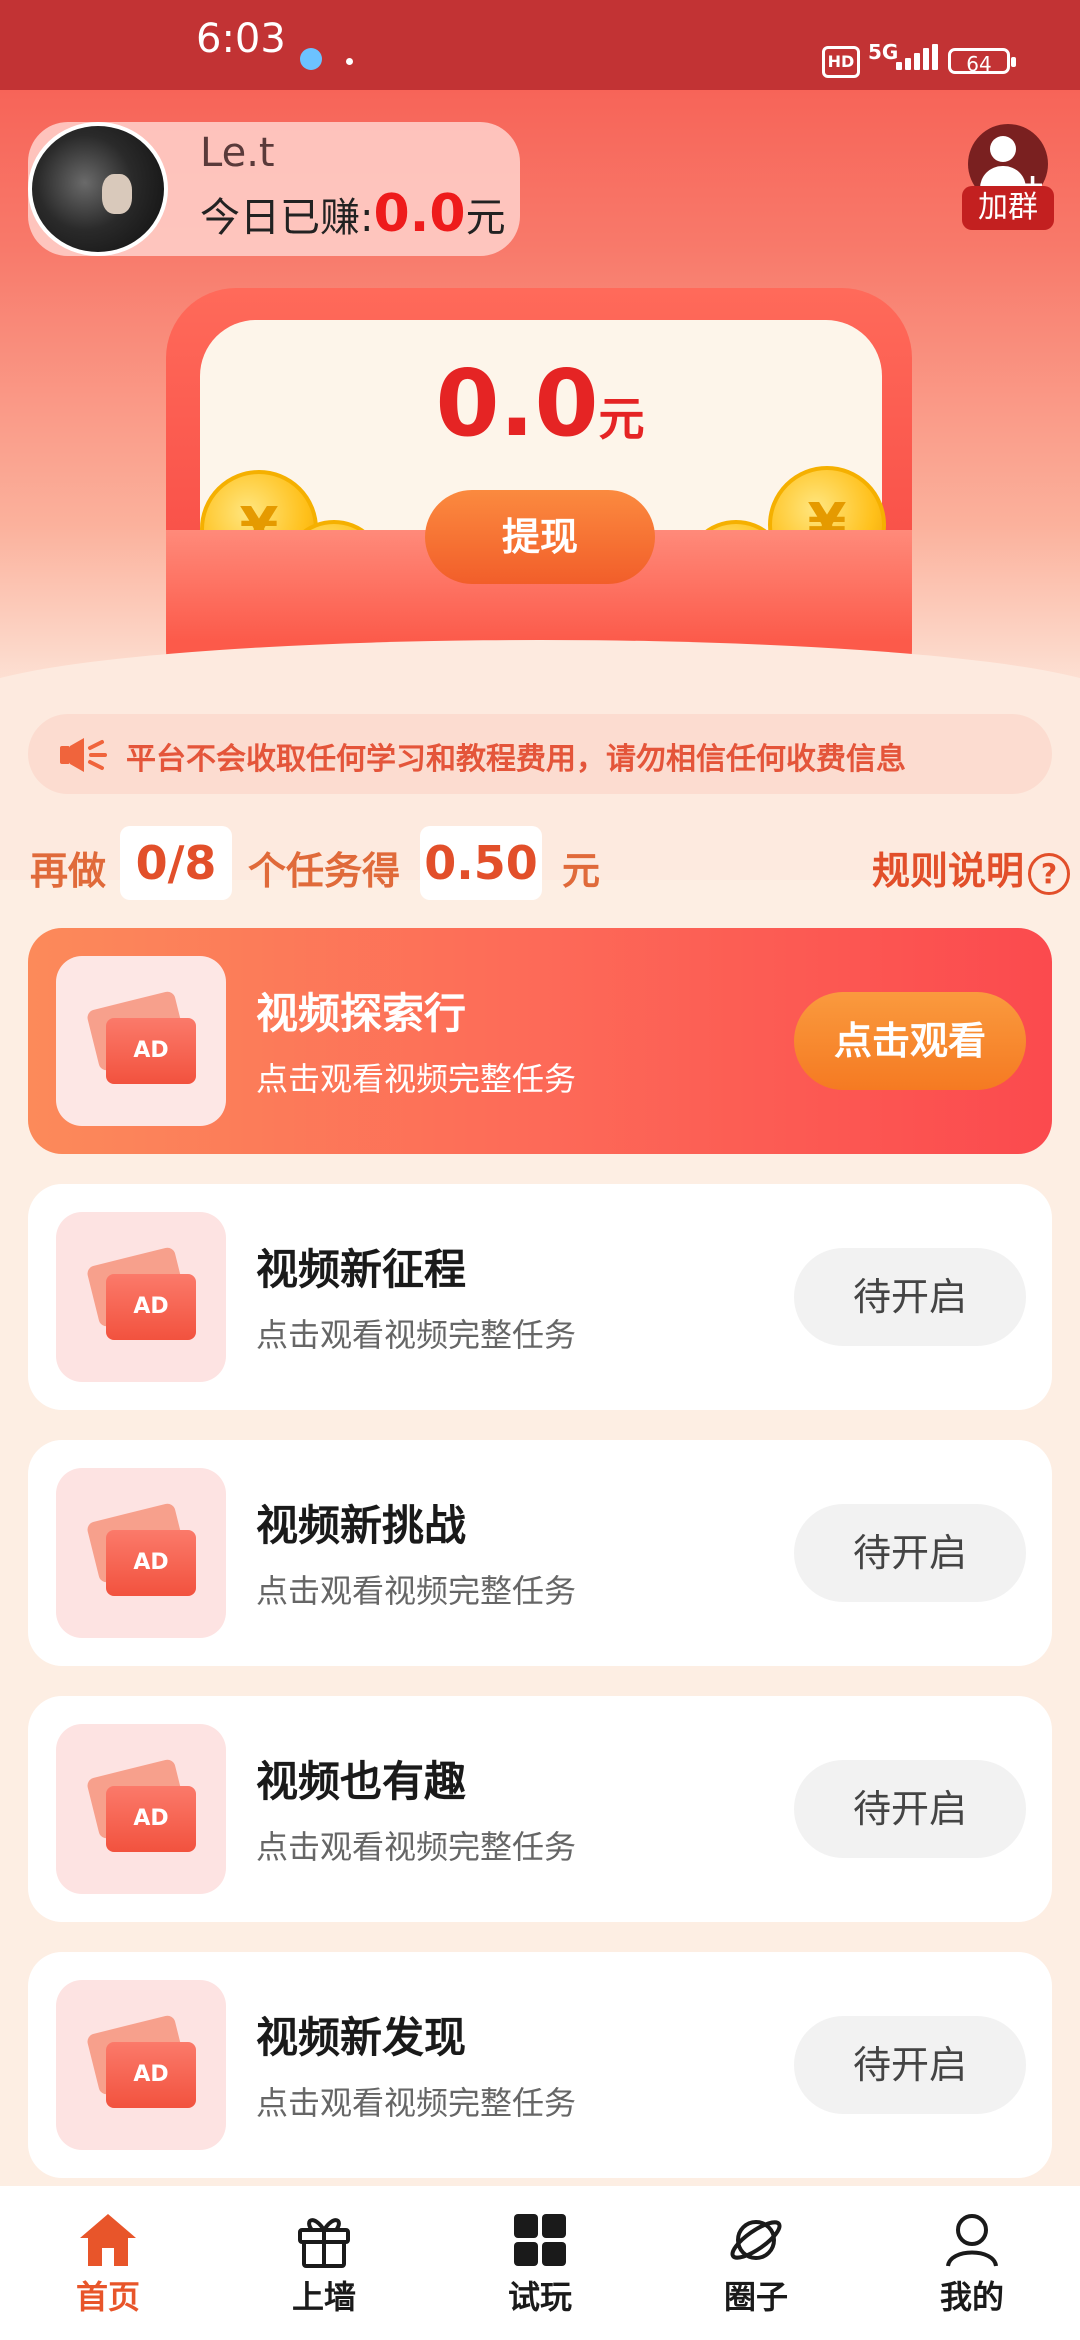  I want to click on task-card: AD 视频新征程 点击观看视频完整任务 待开启, so click(540, 1297).